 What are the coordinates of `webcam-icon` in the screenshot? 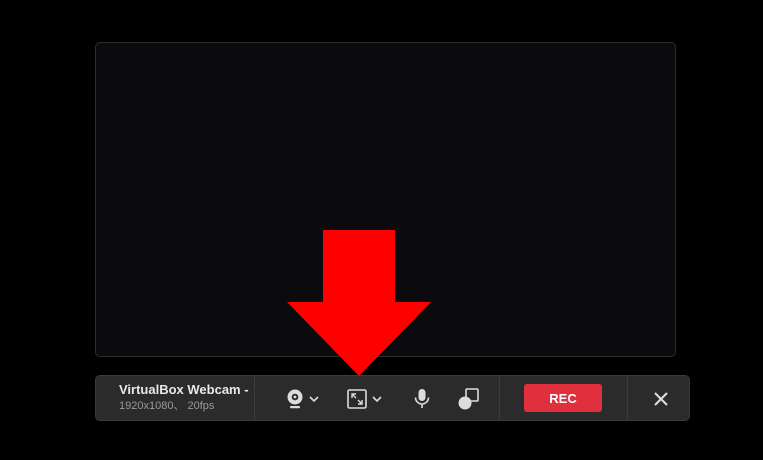 It's located at (295, 399).